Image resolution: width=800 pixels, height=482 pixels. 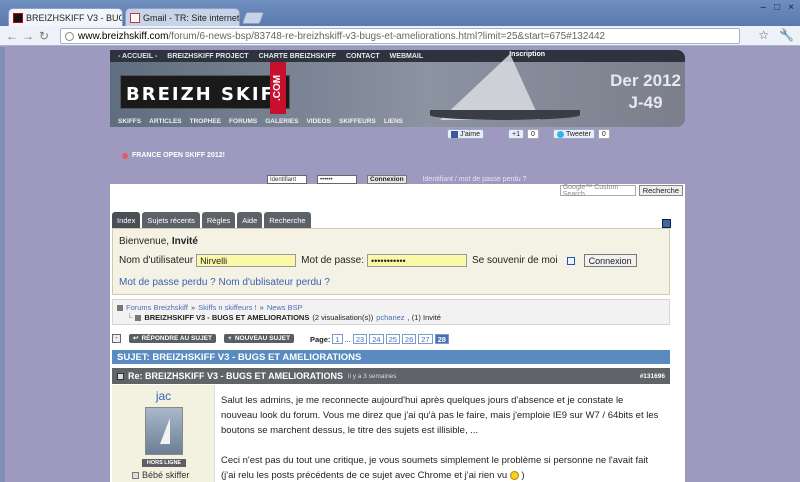 What do you see at coordinates (318, 121) in the screenshot?
I see `submenu-videos: VIDEOS` at bounding box center [318, 121].